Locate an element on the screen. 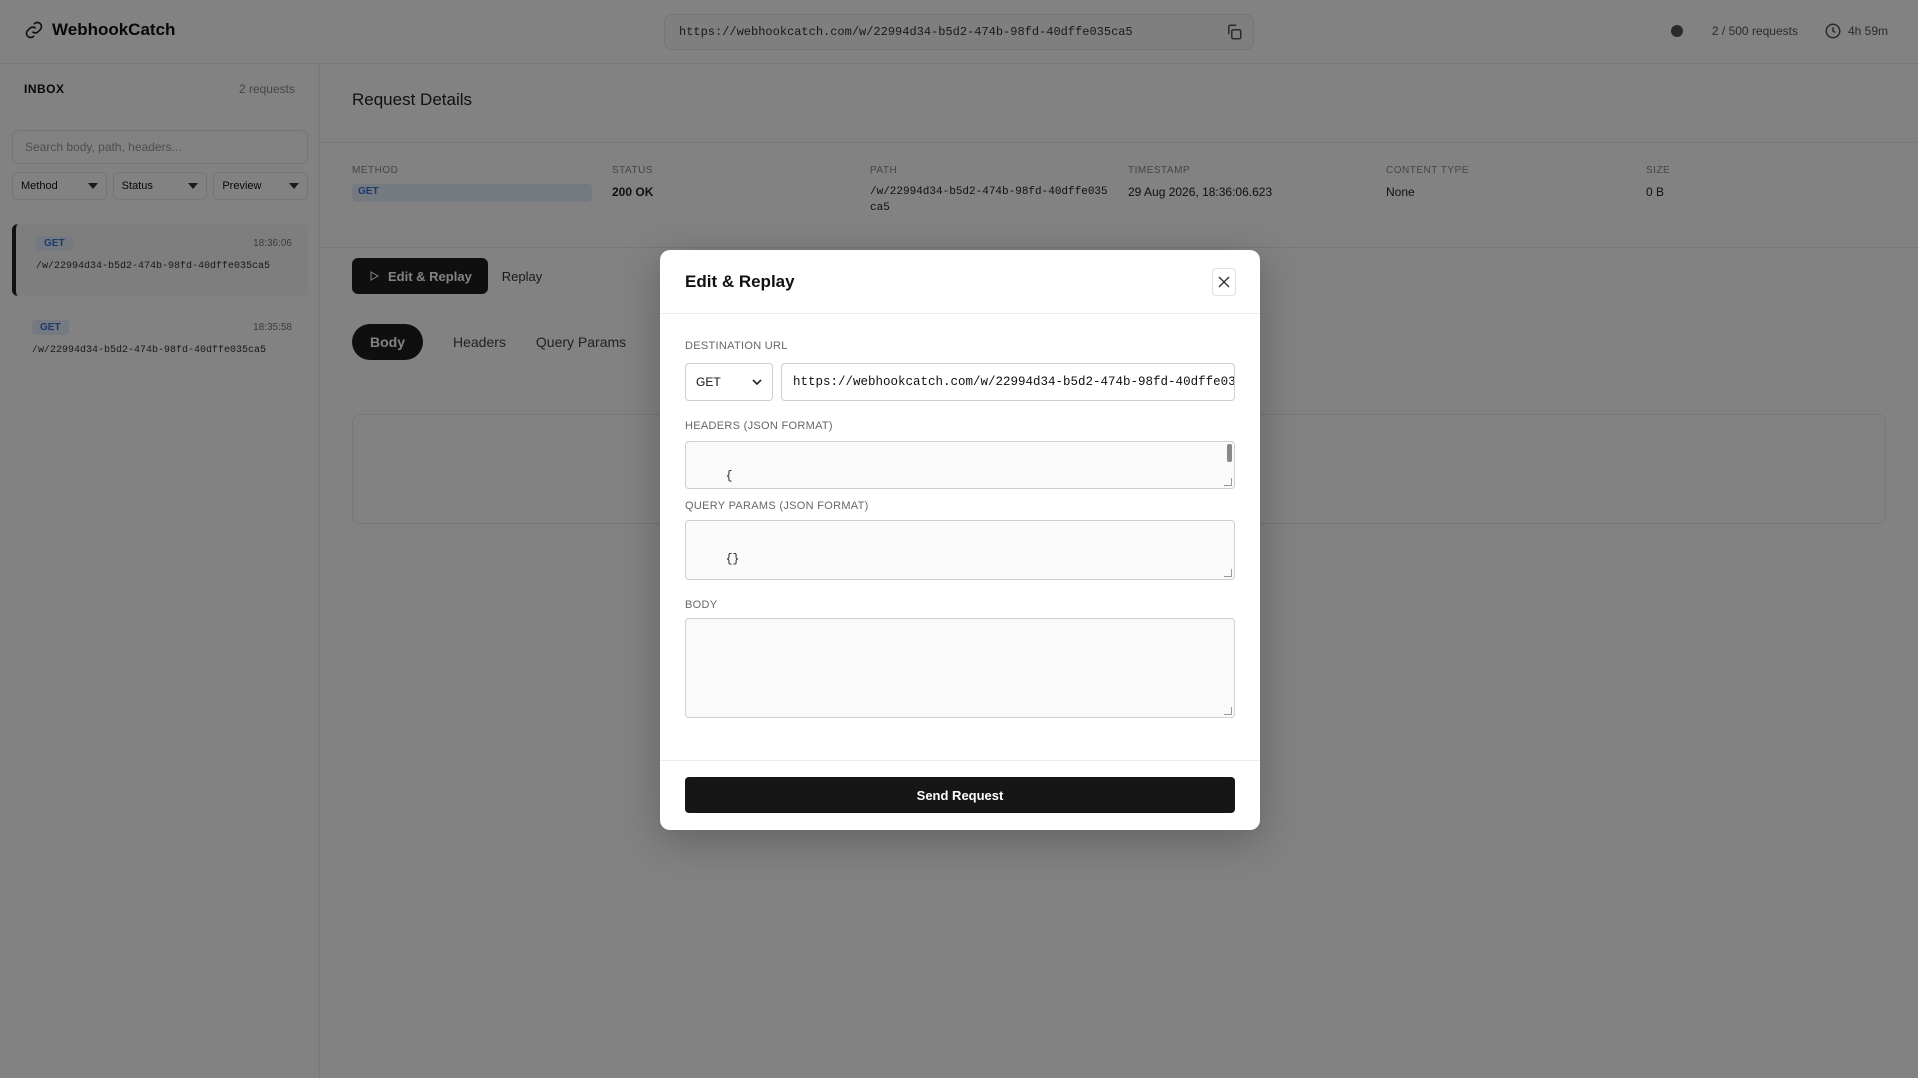  method-select-value: GET is located at coordinates (708, 382).